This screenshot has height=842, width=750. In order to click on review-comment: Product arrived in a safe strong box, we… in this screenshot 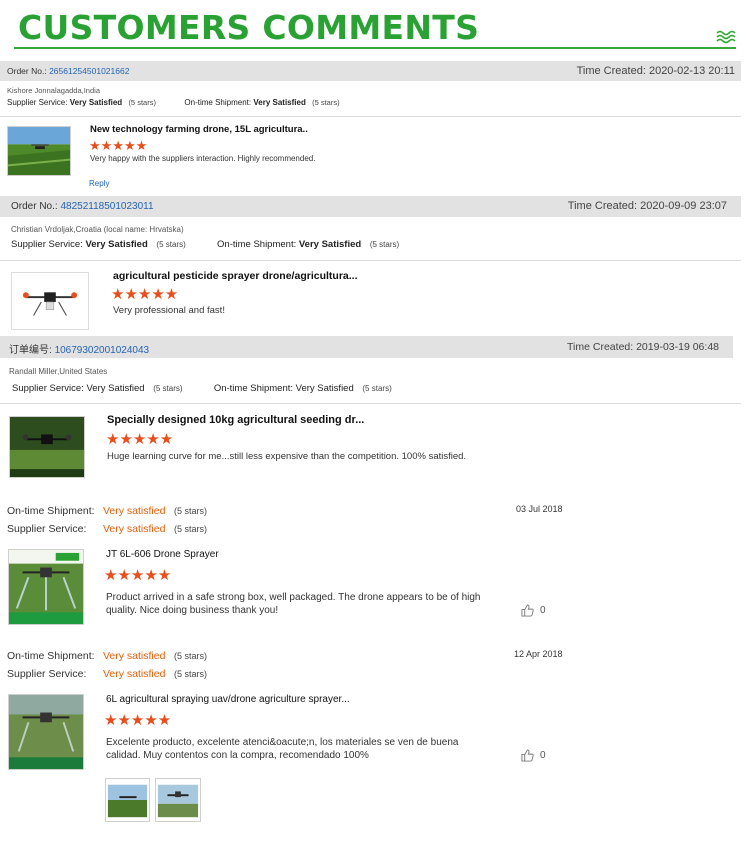, I will do `click(293, 604)`.